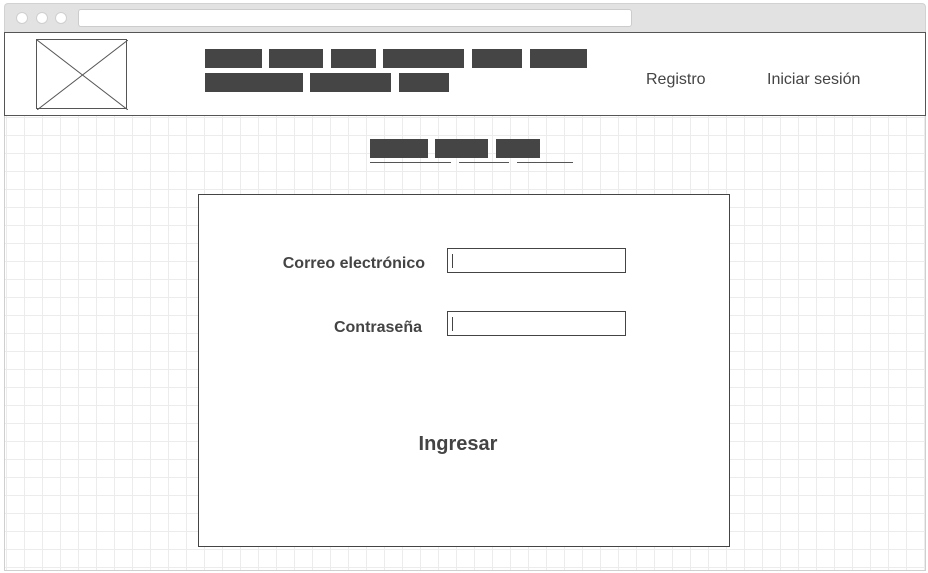 Image resolution: width=928 pixels, height=573 pixels. I want to click on logo-placeholder, so click(82, 74).